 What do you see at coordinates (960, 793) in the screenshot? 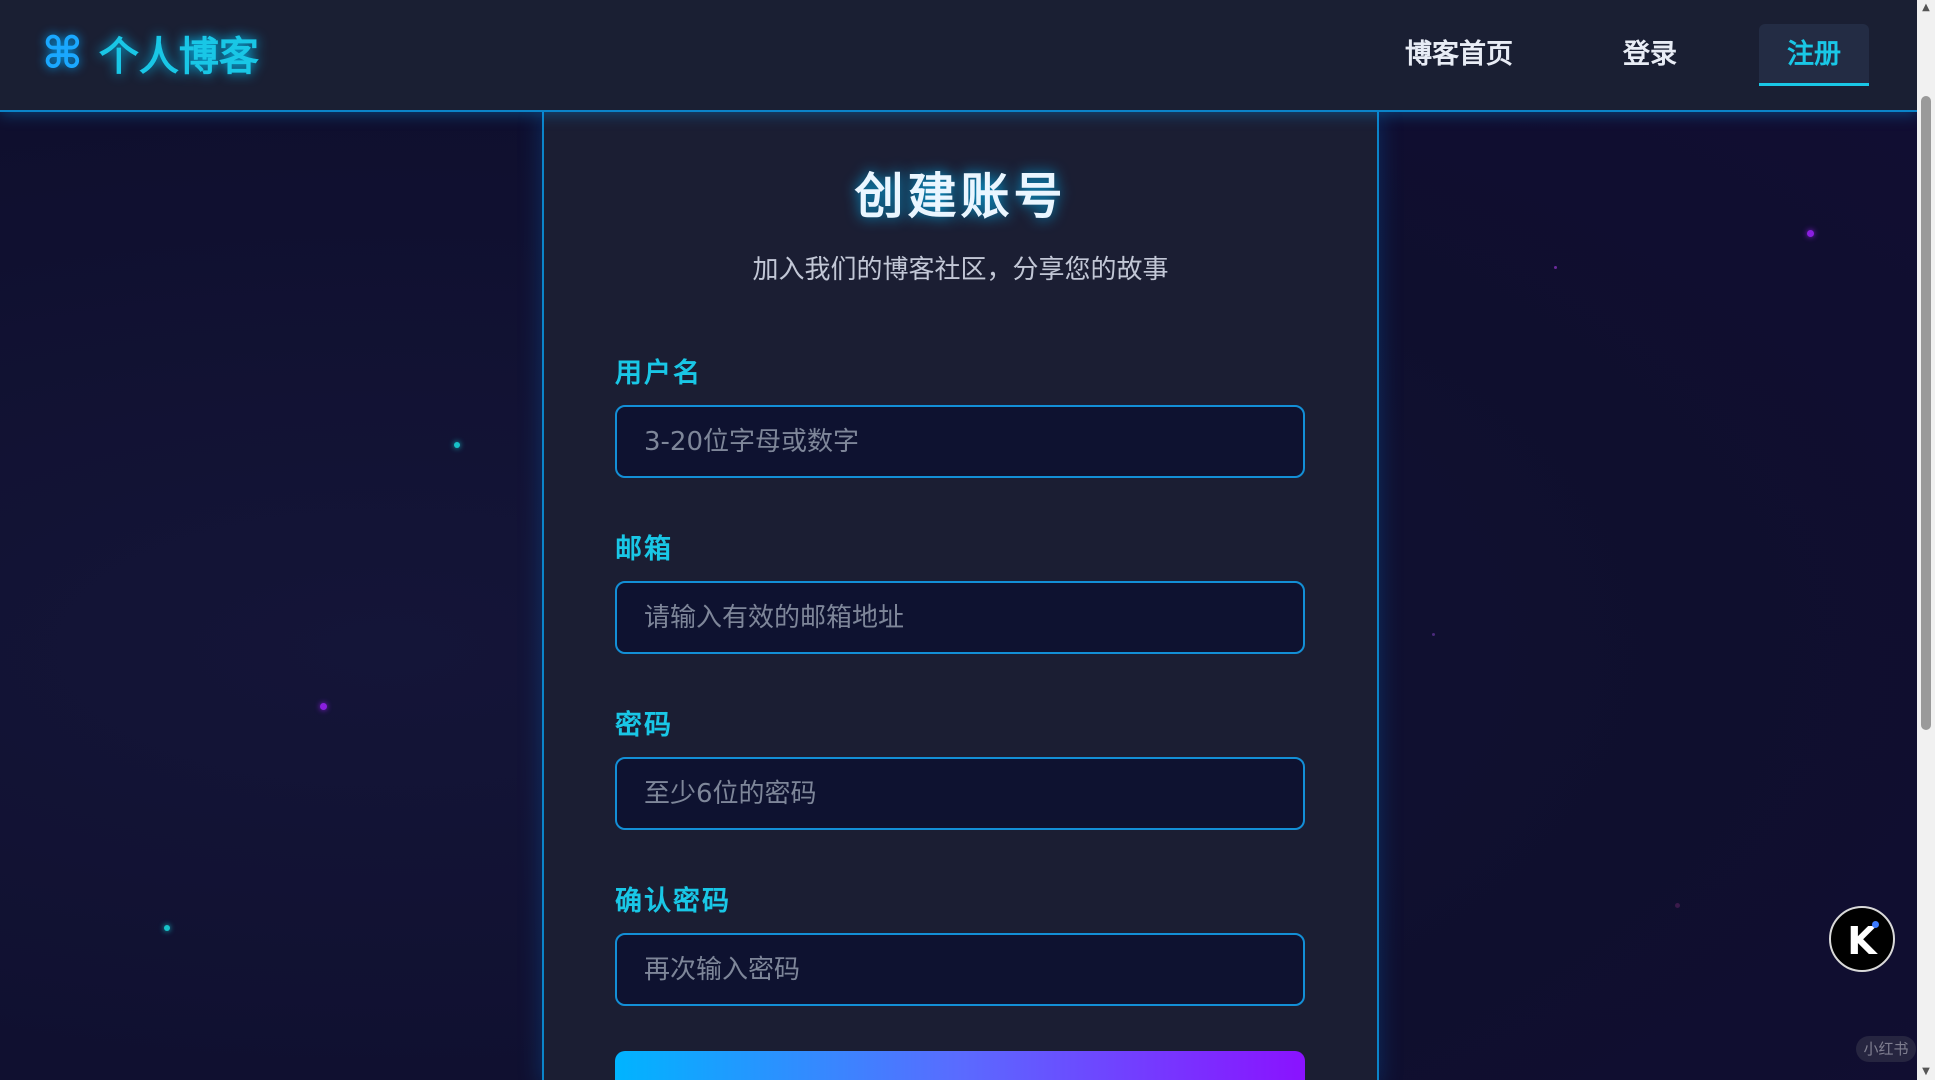
I see `password-input` at bounding box center [960, 793].